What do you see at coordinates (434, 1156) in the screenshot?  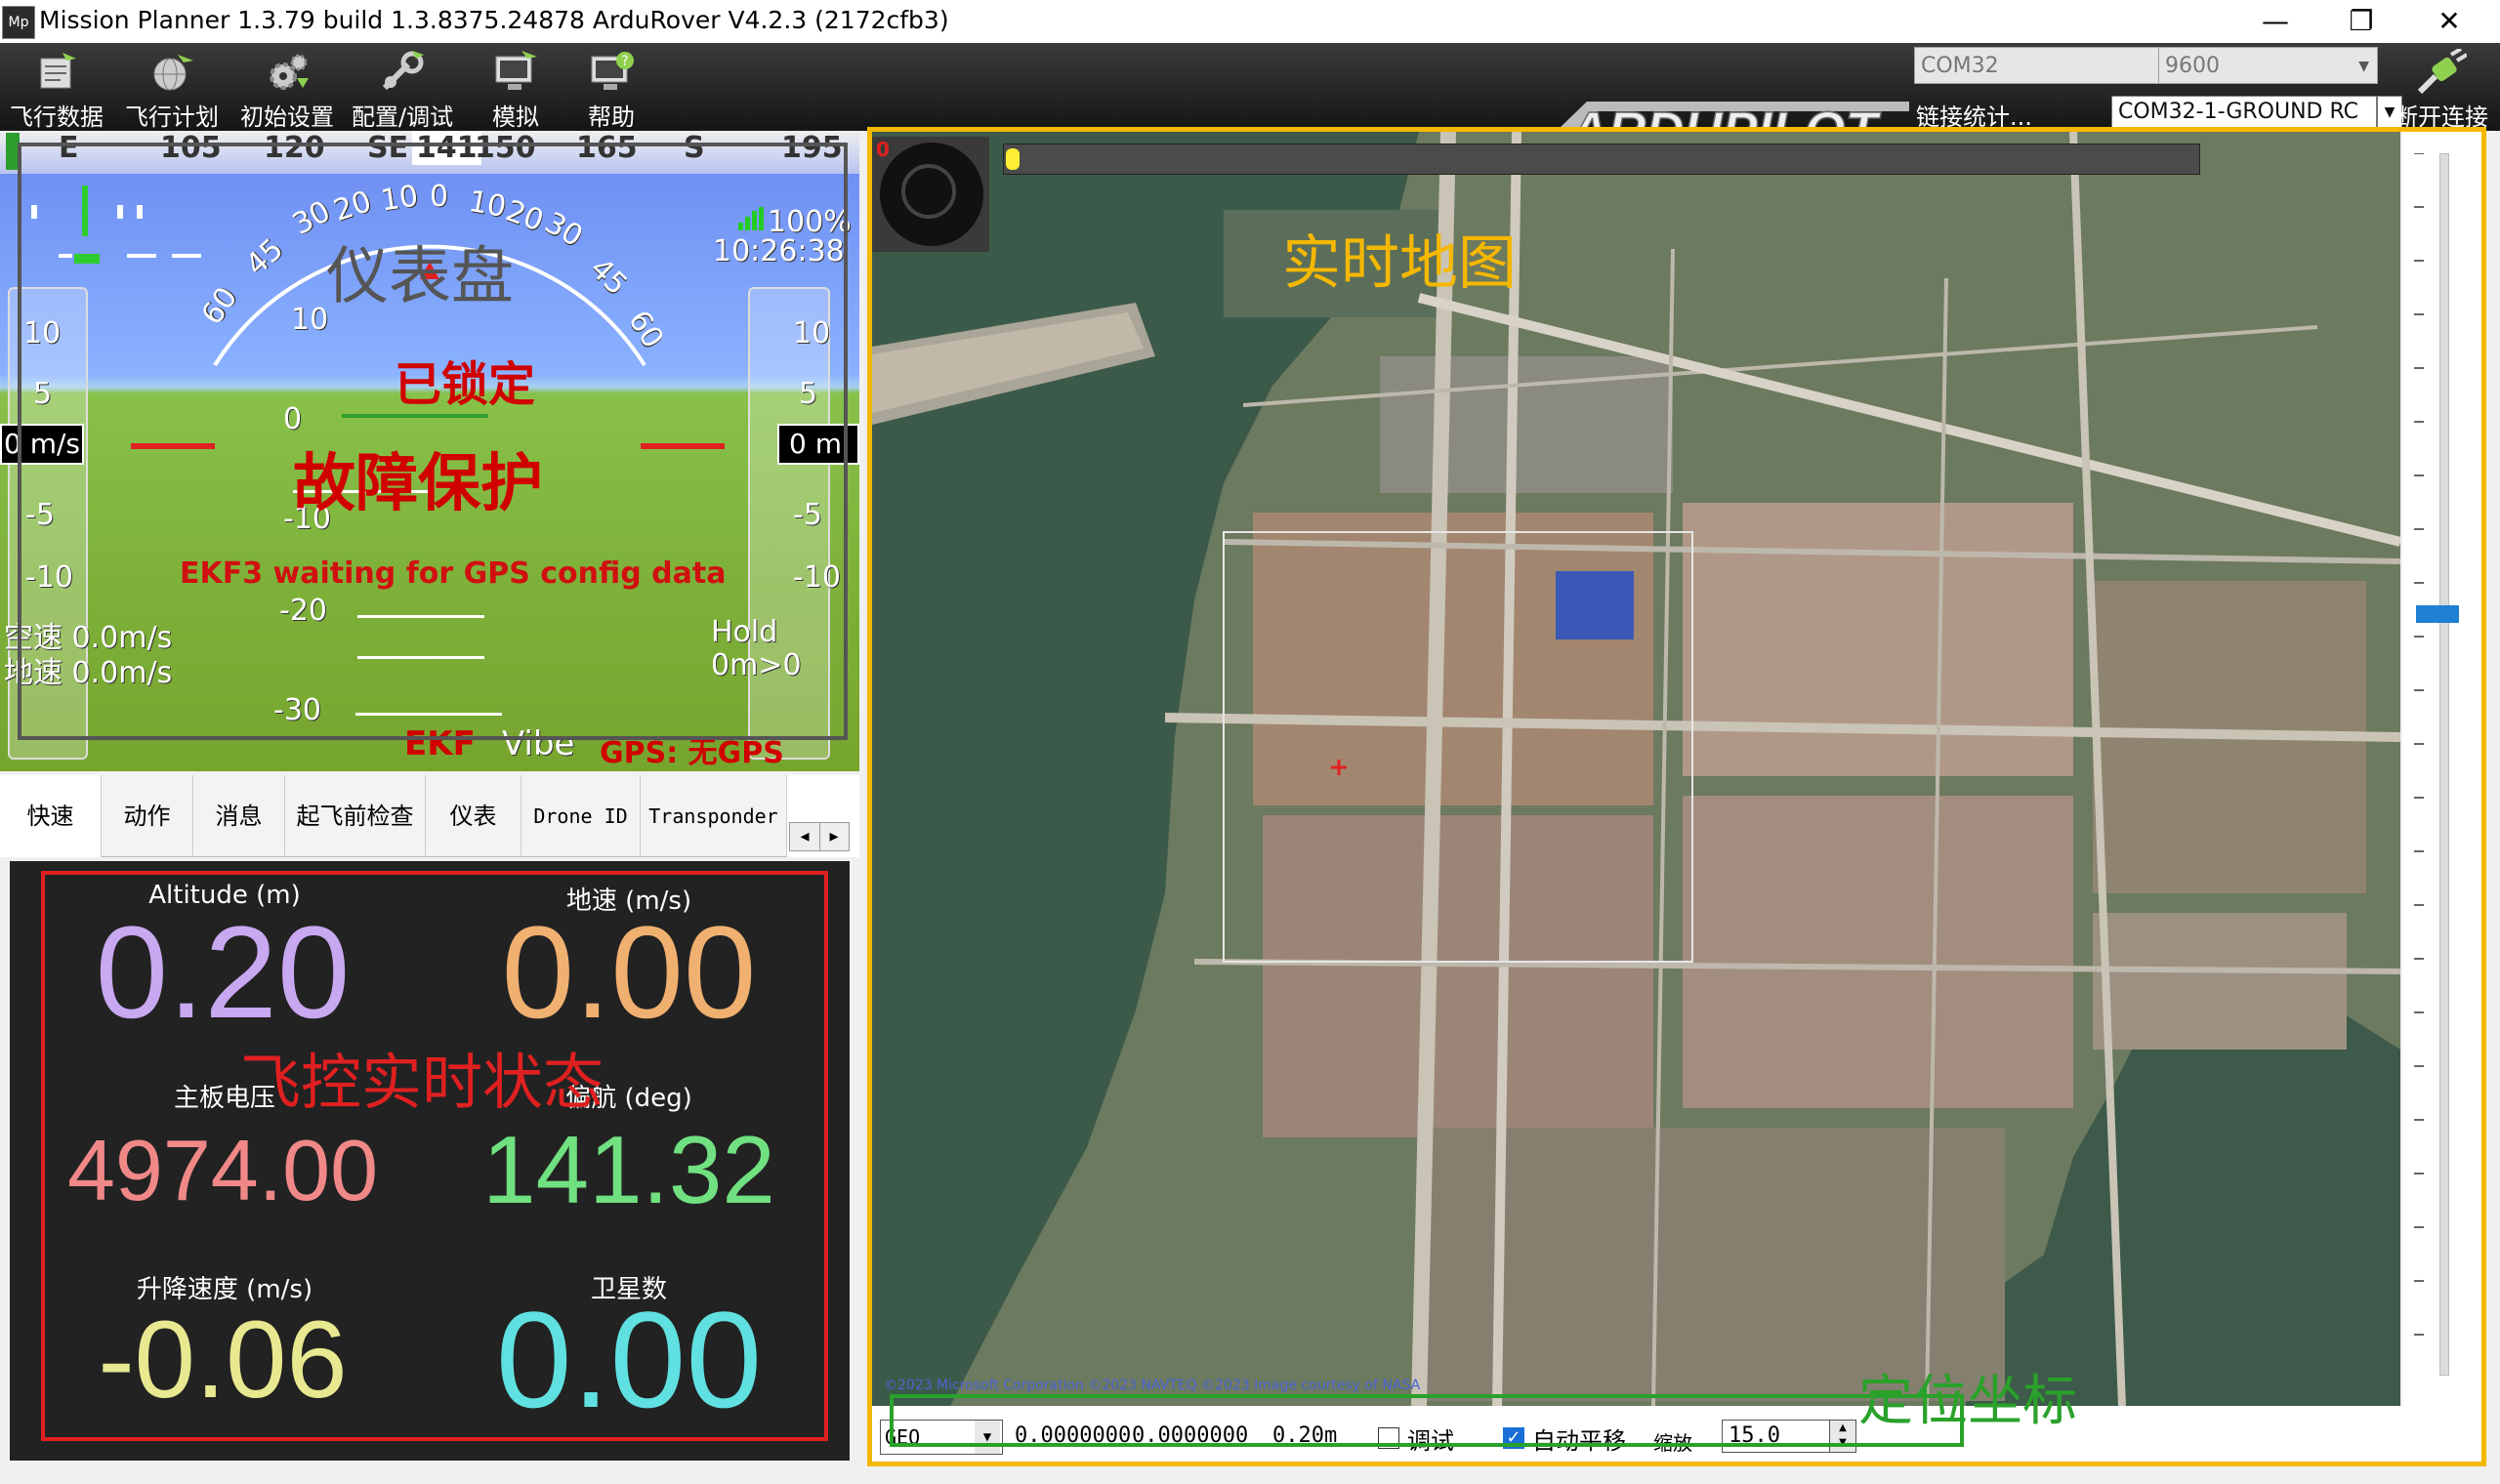 I see `annotation-frame` at bounding box center [434, 1156].